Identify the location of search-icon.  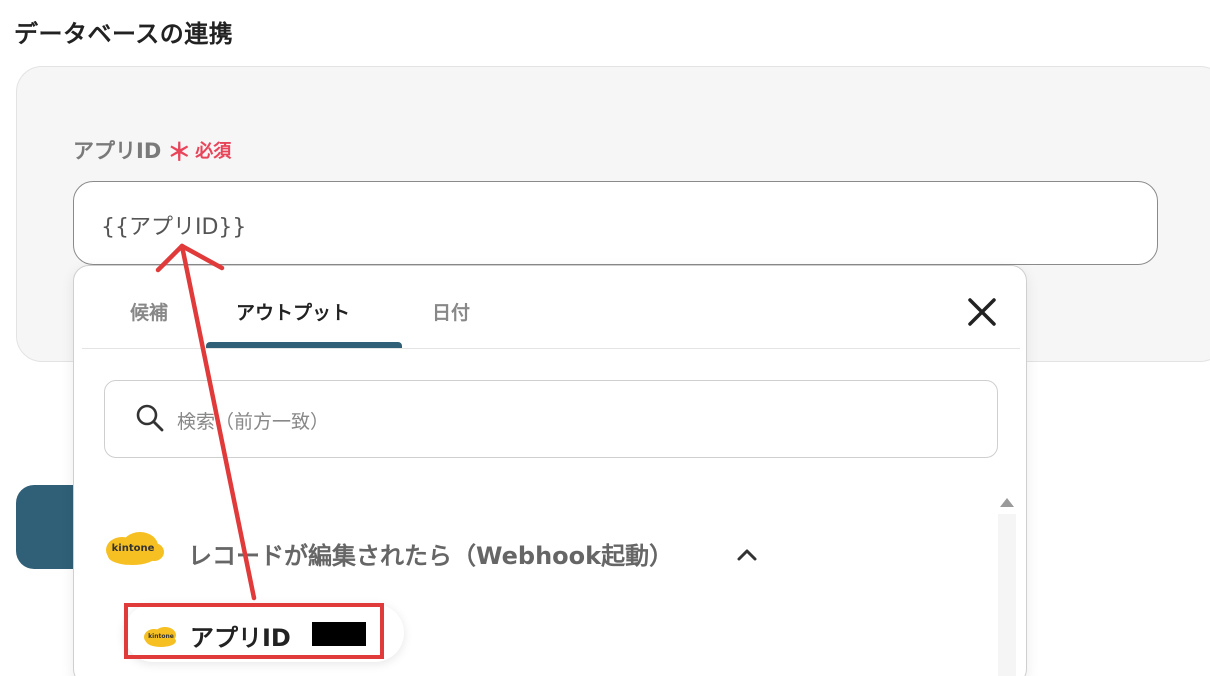
(150, 418).